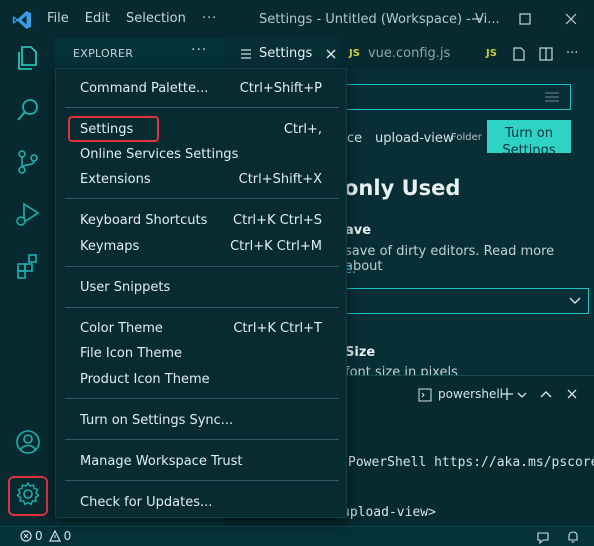  What do you see at coordinates (495, 53) in the screenshot?
I see `js-tab-icon: JS` at bounding box center [495, 53].